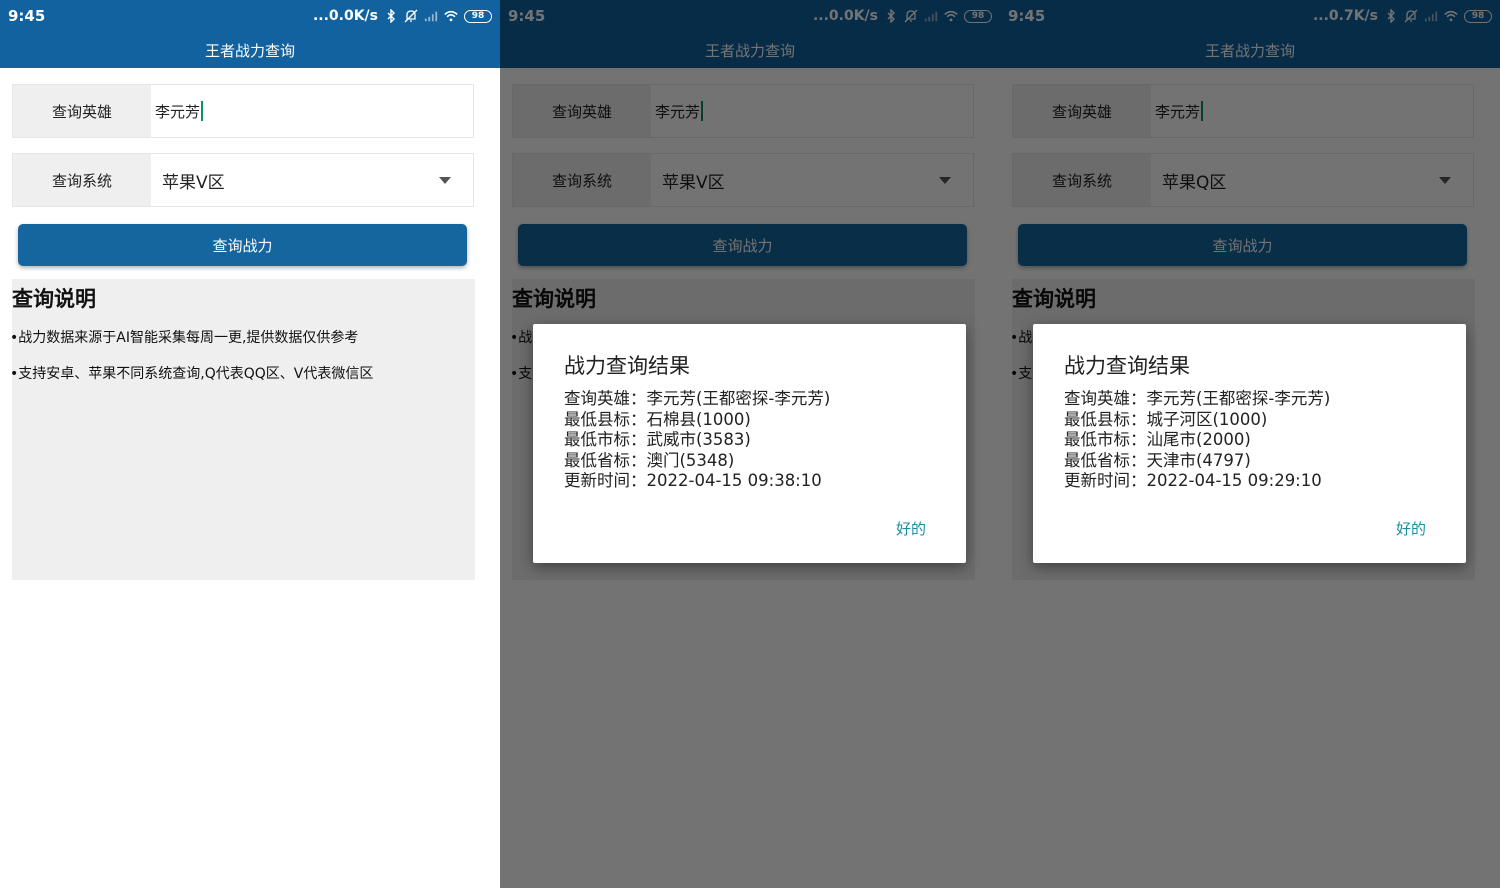  Describe the element at coordinates (649, 460) in the screenshot. I see `dialog-line: 最低省标：澳门(5348)` at that location.